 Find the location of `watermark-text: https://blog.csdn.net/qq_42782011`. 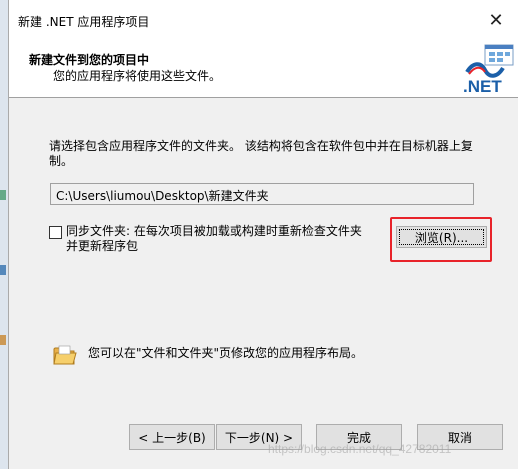

watermark-text: https://blog.csdn.net/qq_42782011 is located at coordinates (360, 449).